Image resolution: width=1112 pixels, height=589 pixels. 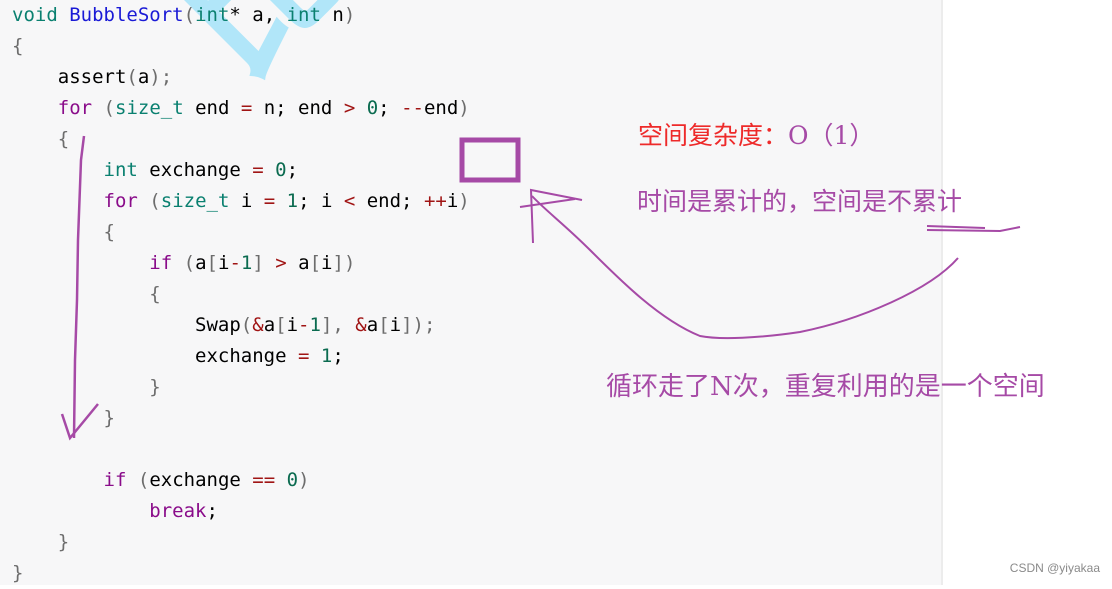 What do you see at coordinates (713, 135) in the screenshot?
I see `space-complexity-label: 空间复杂度：` at bounding box center [713, 135].